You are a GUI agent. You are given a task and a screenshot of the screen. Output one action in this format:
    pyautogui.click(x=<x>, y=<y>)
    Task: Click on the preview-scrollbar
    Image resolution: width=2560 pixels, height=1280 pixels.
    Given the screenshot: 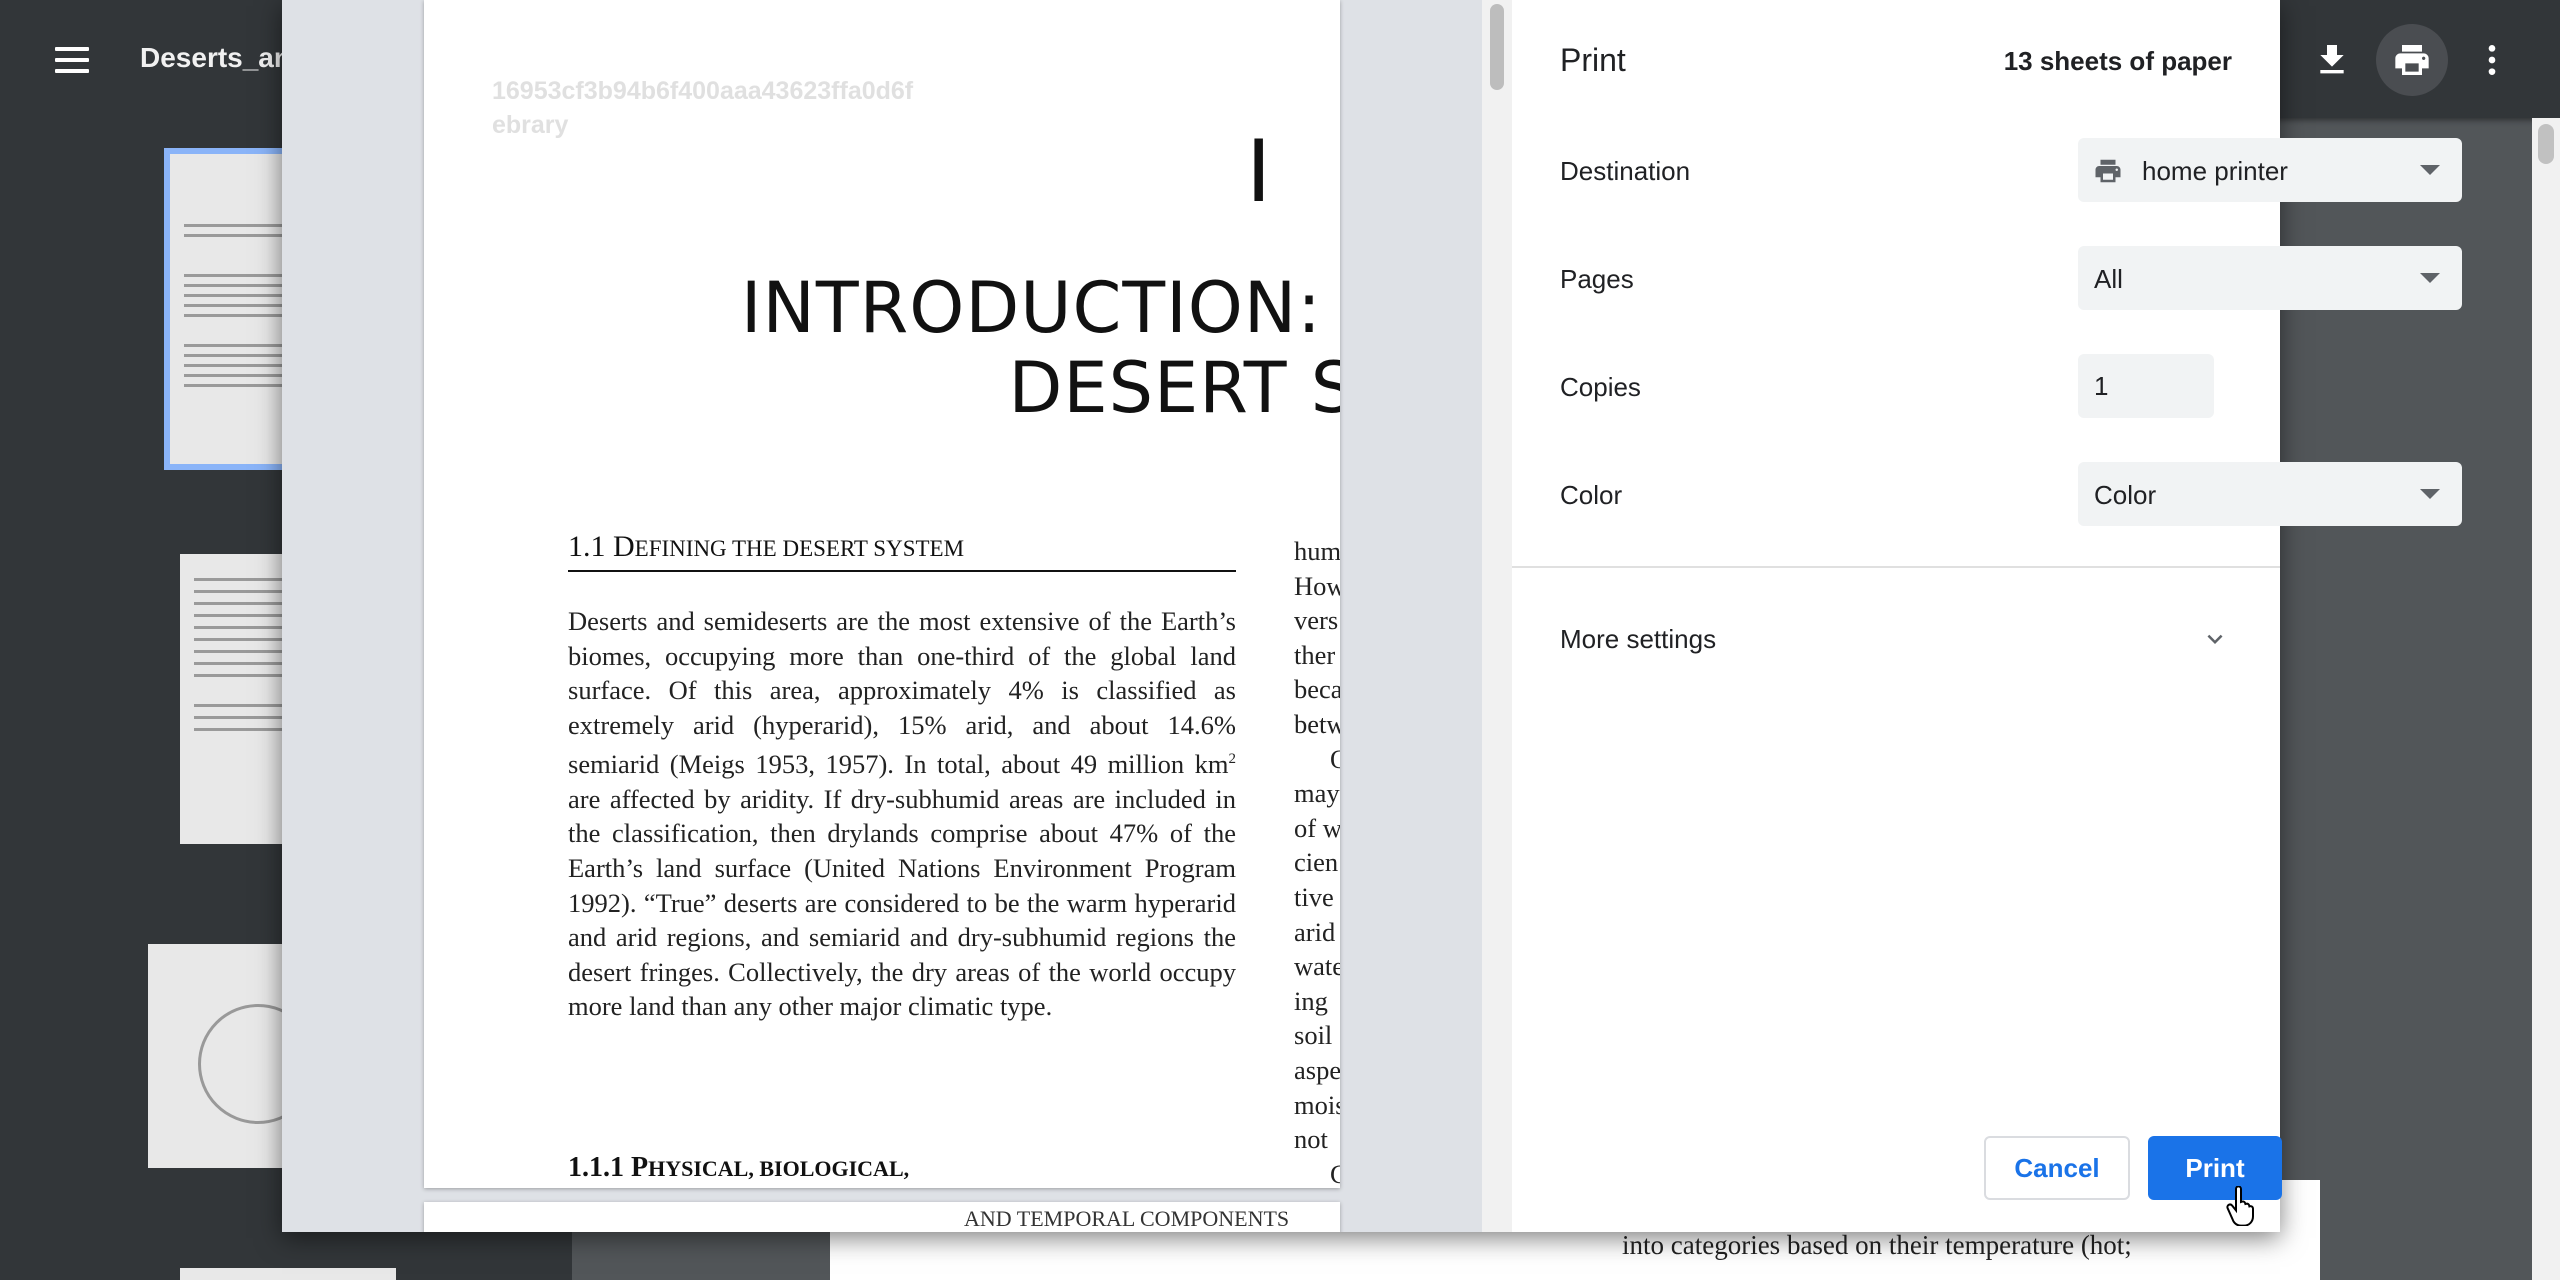 What is the action you would take?
    pyautogui.click(x=1497, y=616)
    